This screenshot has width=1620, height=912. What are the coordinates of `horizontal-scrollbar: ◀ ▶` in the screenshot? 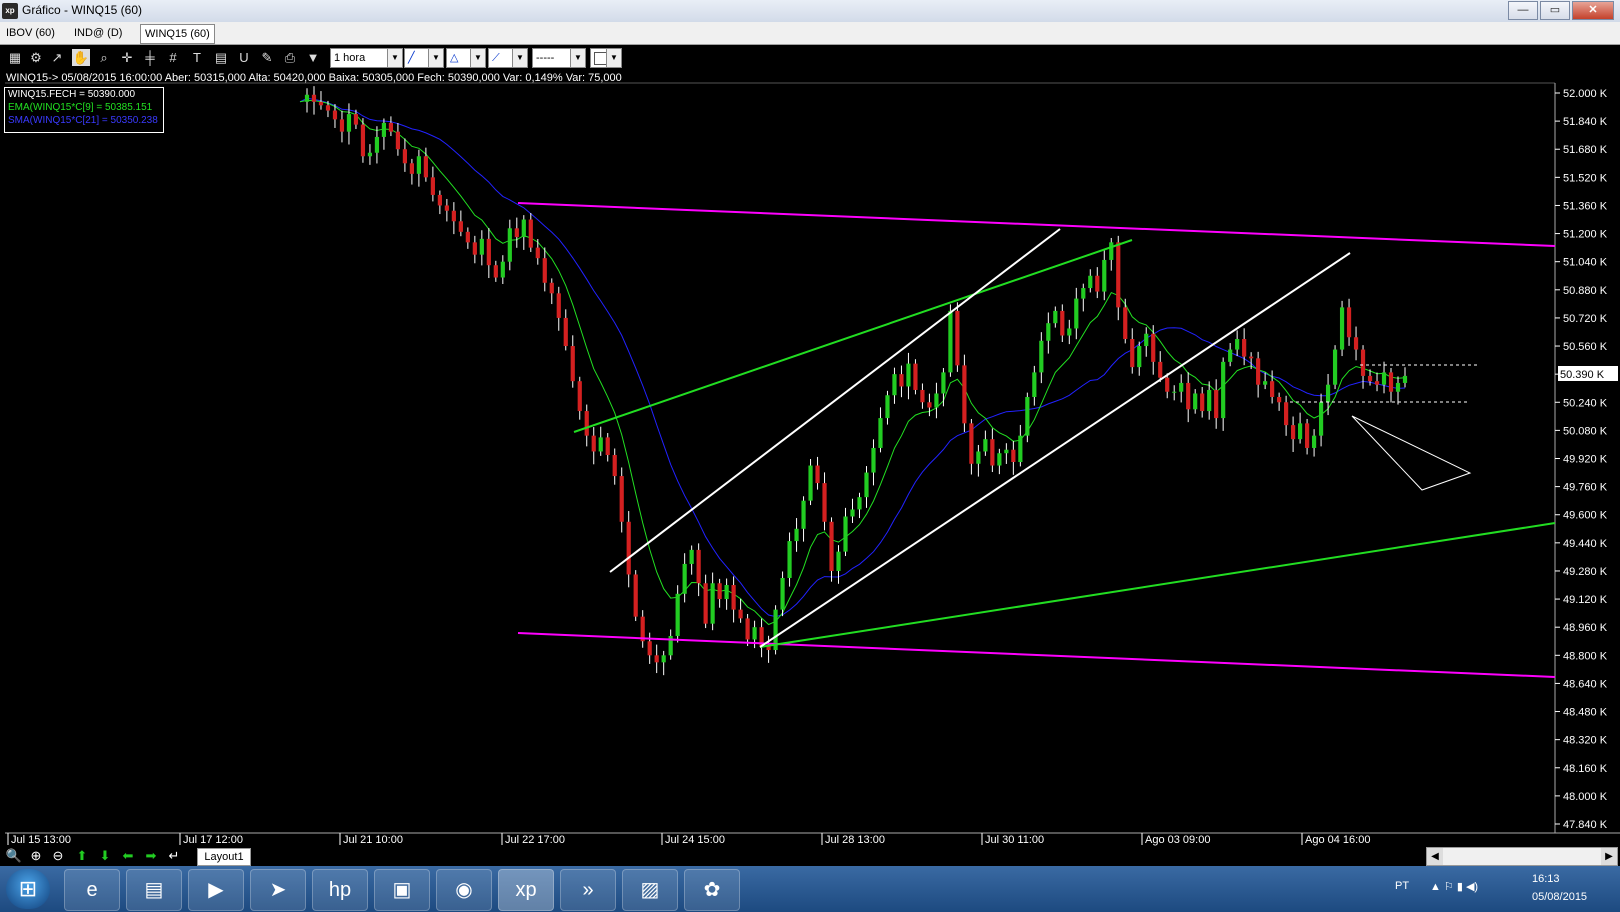 It's located at (1522, 856).